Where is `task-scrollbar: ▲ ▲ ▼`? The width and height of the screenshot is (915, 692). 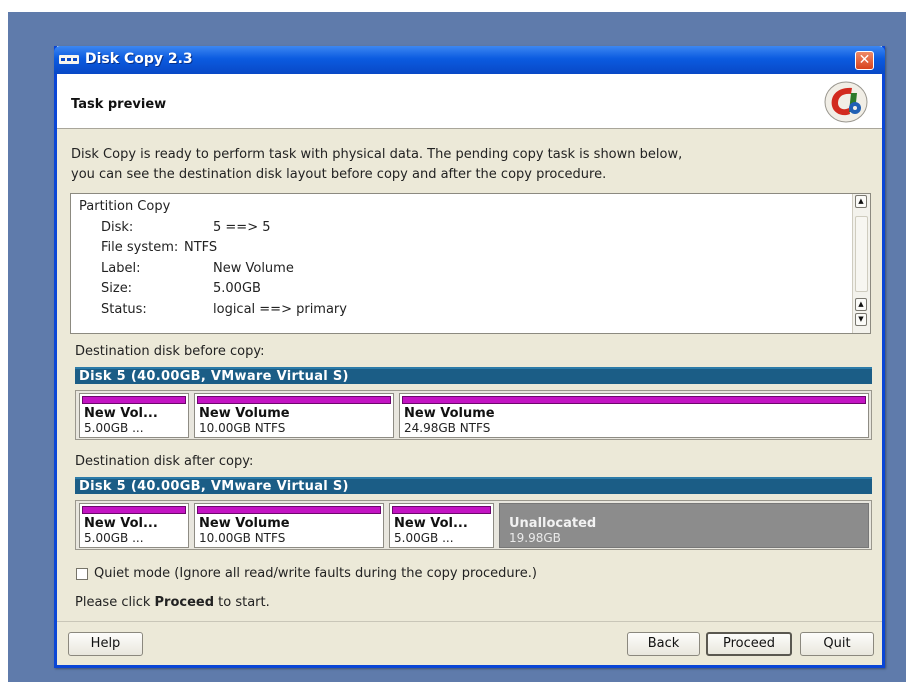 task-scrollbar: ▲ ▲ ▼ is located at coordinates (861, 263).